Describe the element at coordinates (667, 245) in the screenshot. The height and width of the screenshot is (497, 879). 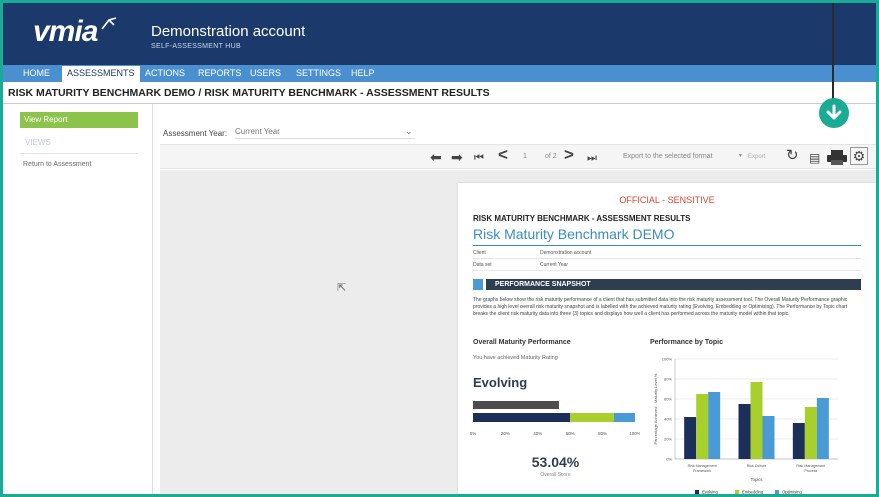
I see `report-title-divider` at that location.